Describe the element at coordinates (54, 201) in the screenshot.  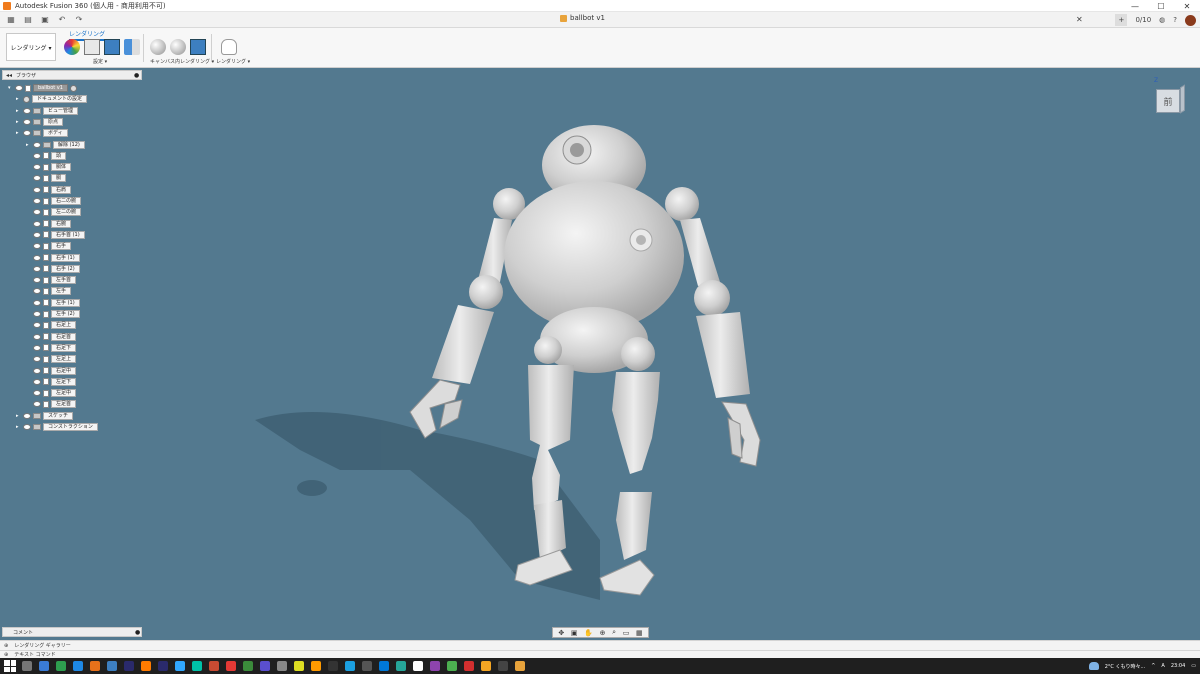
I see `browser-node: 右二の腕` at that location.